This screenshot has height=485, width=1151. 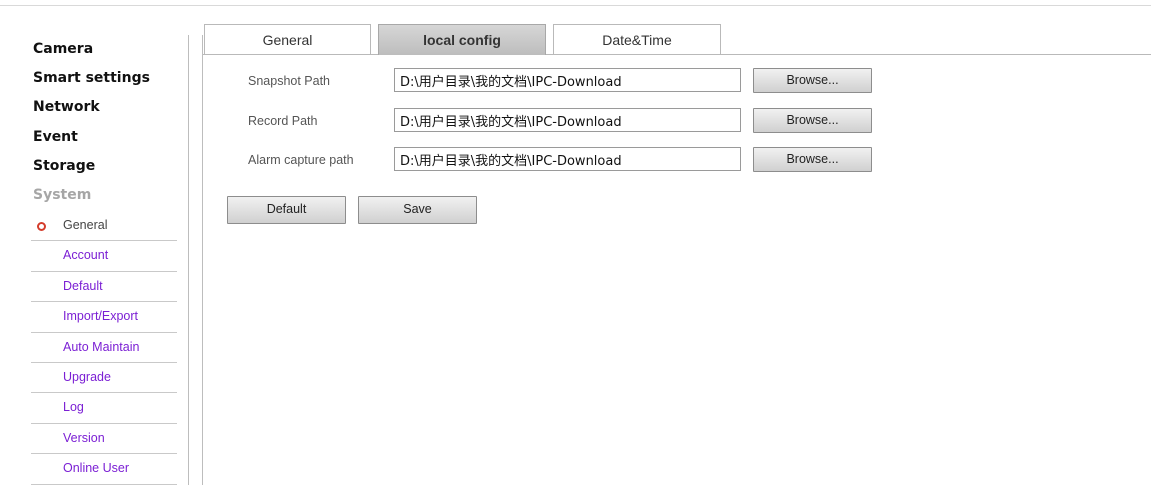 What do you see at coordinates (63, 49) in the screenshot?
I see `sidebar-item-camera: Camera` at bounding box center [63, 49].